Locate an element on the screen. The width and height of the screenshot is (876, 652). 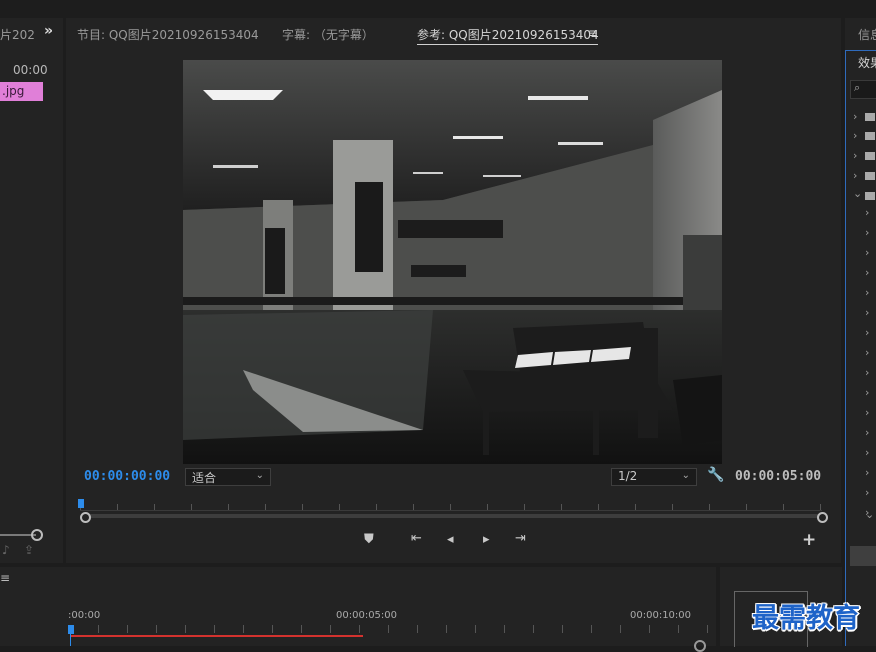
resolution-label: 1/2 is located at coordinates (628, 476).